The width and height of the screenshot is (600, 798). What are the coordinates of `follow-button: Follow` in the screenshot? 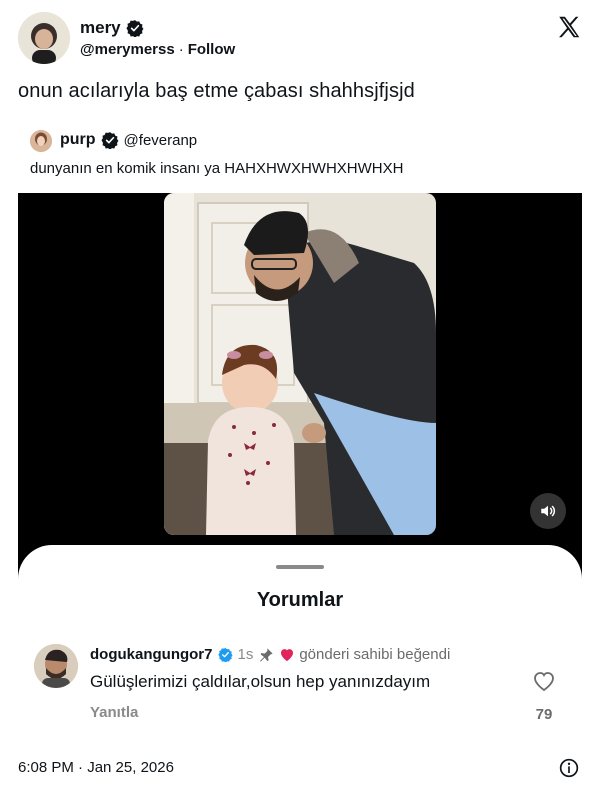 It's located at (212, 49).